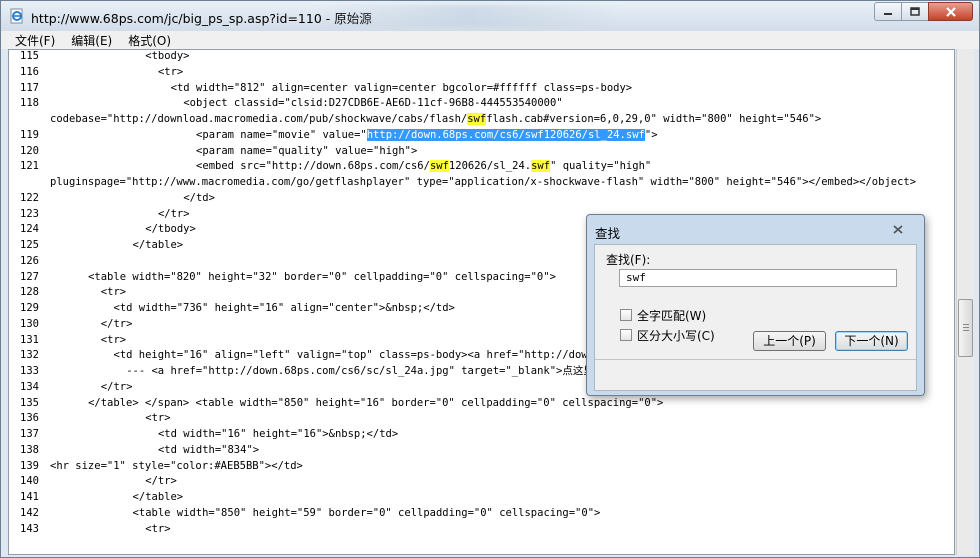 Image resolution: width=980 pixels, height=558 pixels. What do you see at coordinates (789, 341) in the screenshot?
I see `find-previous-button: 上一个(P)` at bounding box center [789, 341].